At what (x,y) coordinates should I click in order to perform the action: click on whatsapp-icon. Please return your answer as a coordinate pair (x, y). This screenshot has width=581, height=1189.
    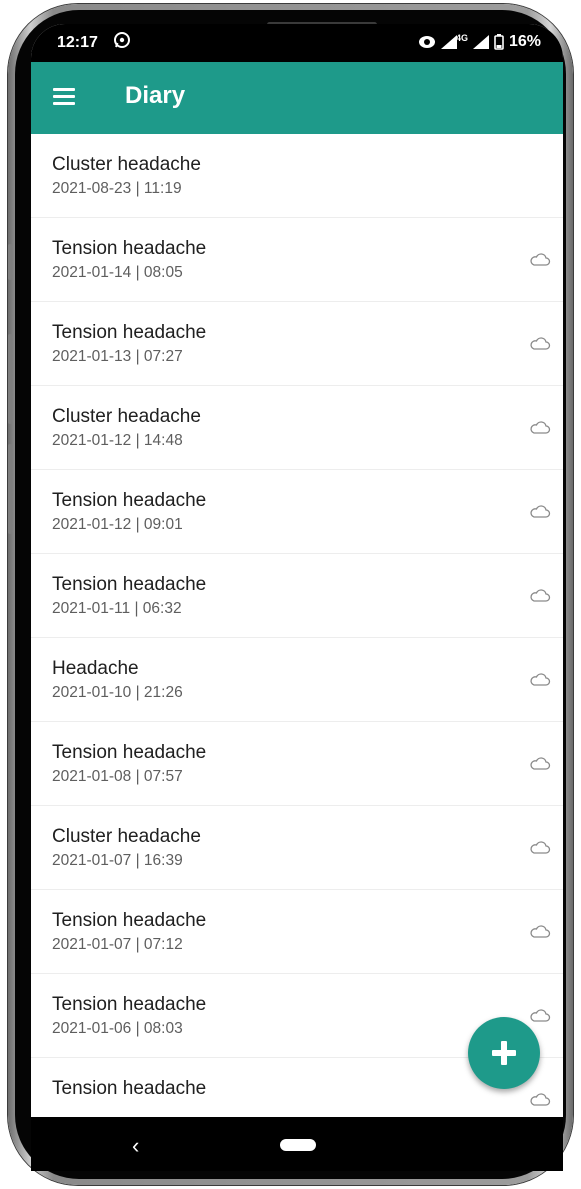
    Looking at the image, I should click on (122, 40).